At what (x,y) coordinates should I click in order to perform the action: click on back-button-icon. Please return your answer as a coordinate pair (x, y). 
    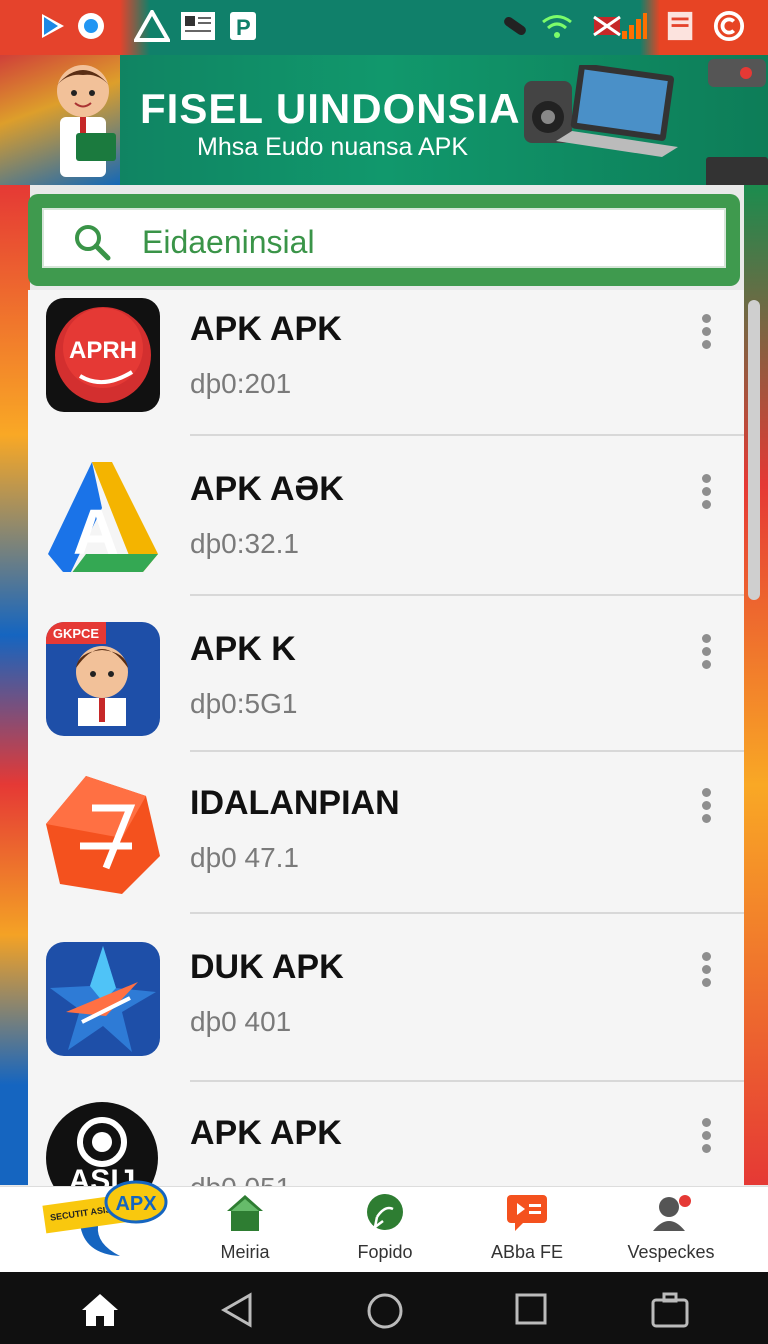
    Looking at the image, I should click on (237, 1310).